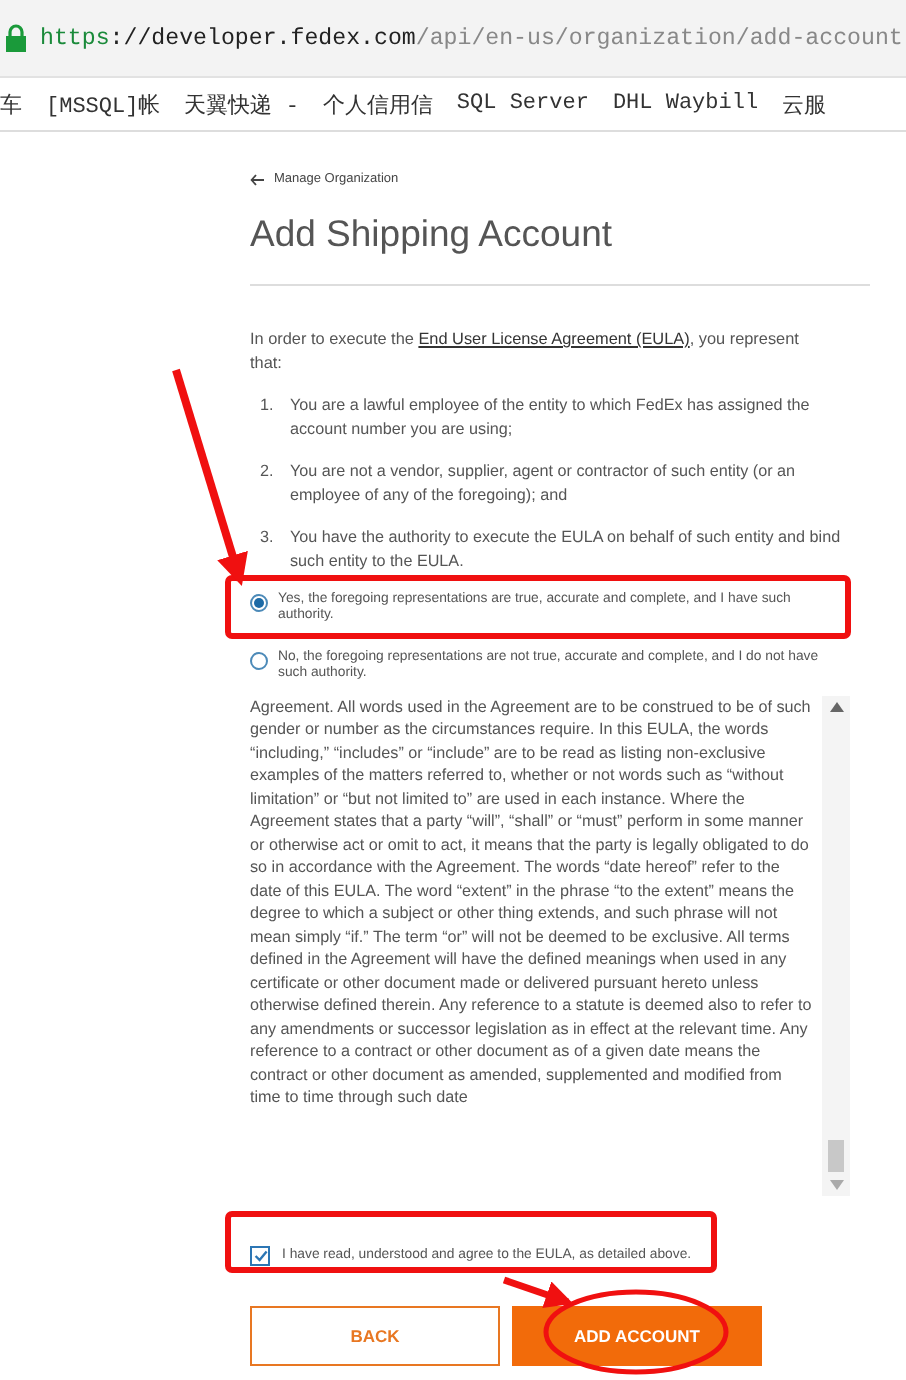 The image size is (906, 1380). I want to click on annotation-arrow, so click(538, 1292).